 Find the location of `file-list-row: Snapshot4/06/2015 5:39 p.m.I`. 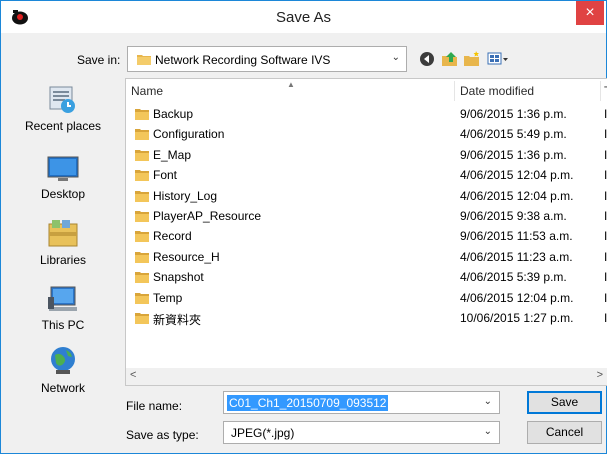

file-list-row: Snapshot4/06/2015 5:39 p.m.I is located at coordinates (366, 277).